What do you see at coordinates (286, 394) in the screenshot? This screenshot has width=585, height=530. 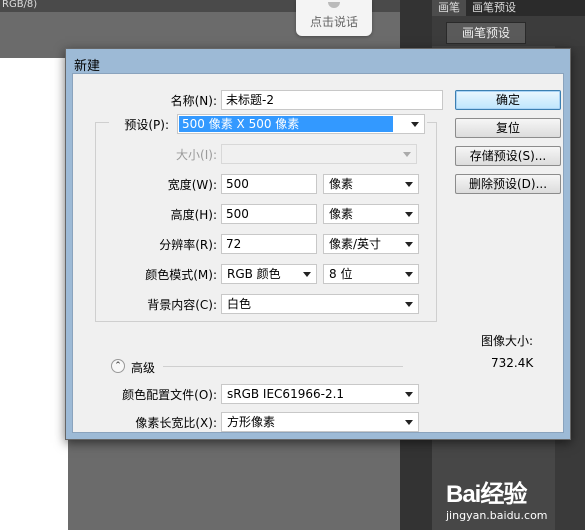 I see `color-profile-value: sRGB IEC61966-2.1` at bounding box center [286, 394].